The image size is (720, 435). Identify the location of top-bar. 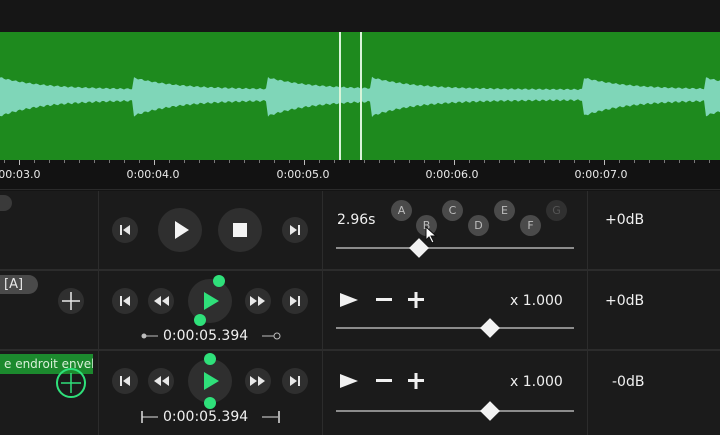
(360, 16).